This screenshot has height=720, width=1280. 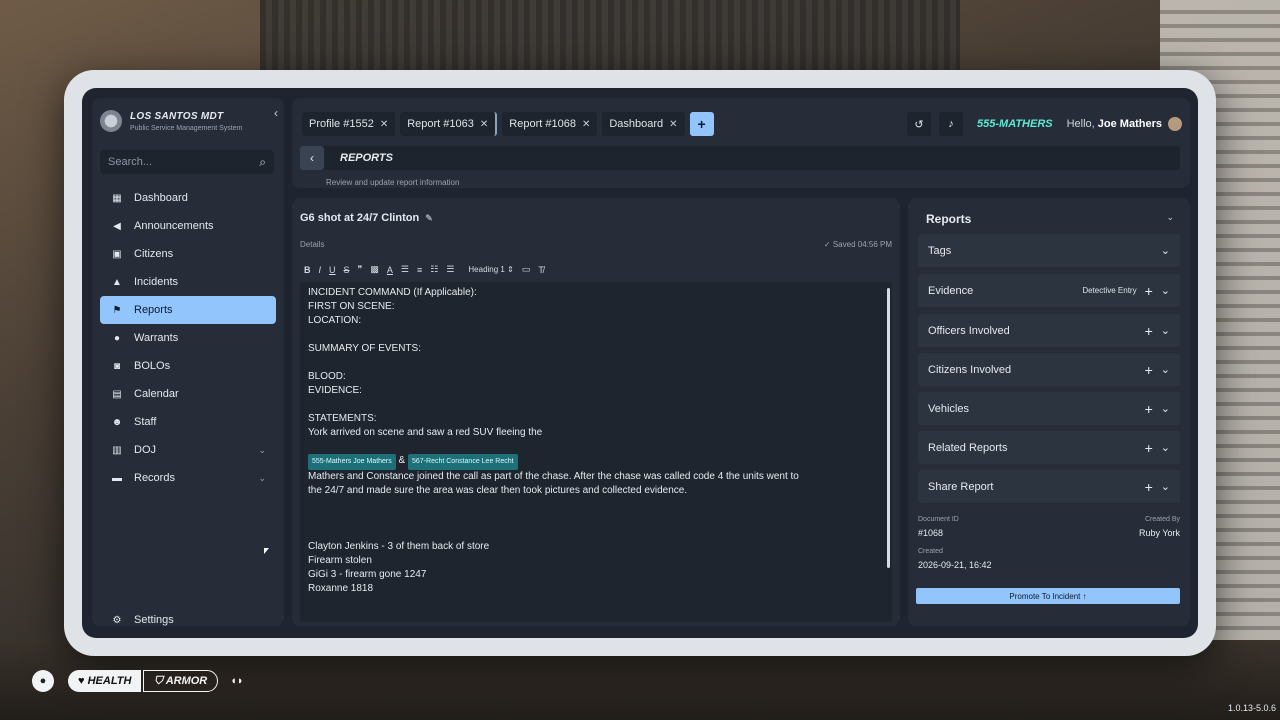 I want to click on table-icon: ▭, so click(x=526, y=269).